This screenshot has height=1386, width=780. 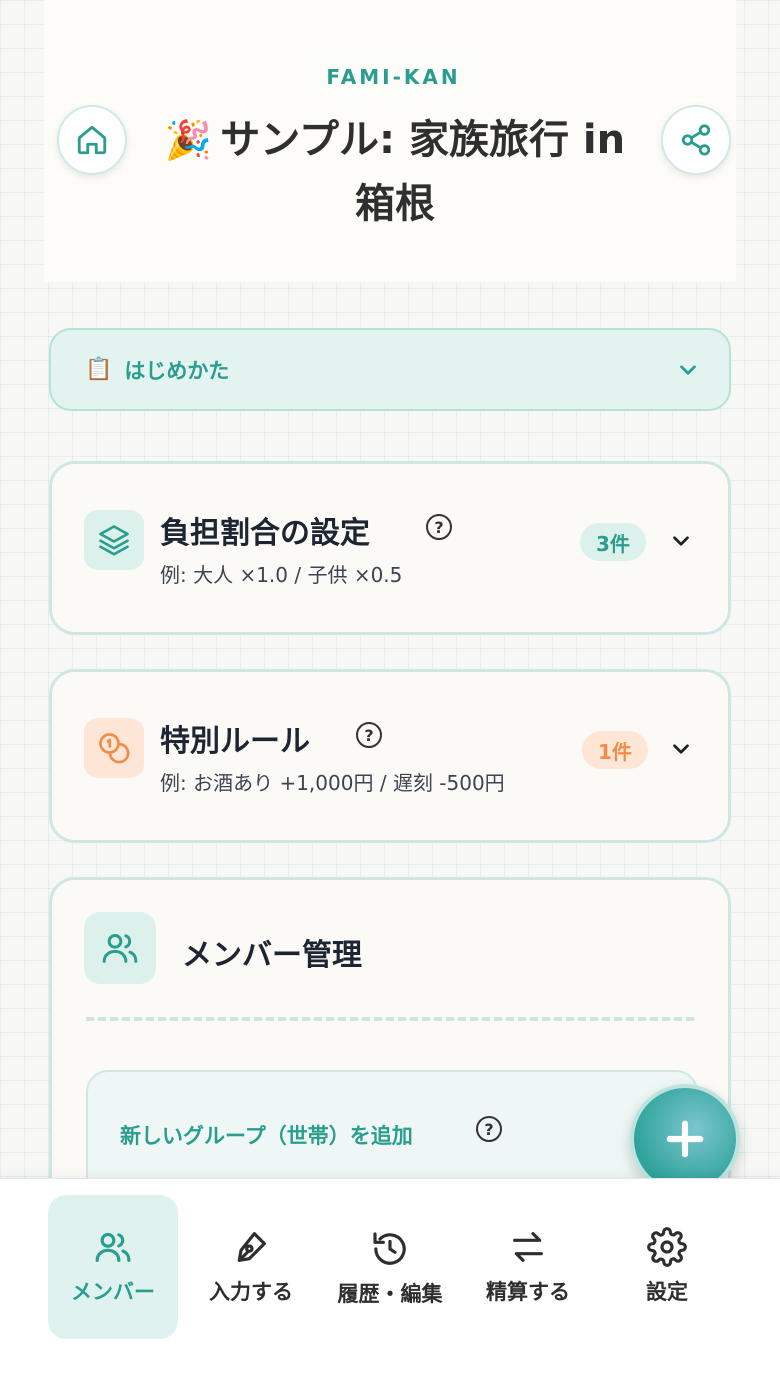 What do you see at coordinates (113, 1292) in the screenshot?
I see `nav-label: メンバー` at bounding box center [113, 1292].